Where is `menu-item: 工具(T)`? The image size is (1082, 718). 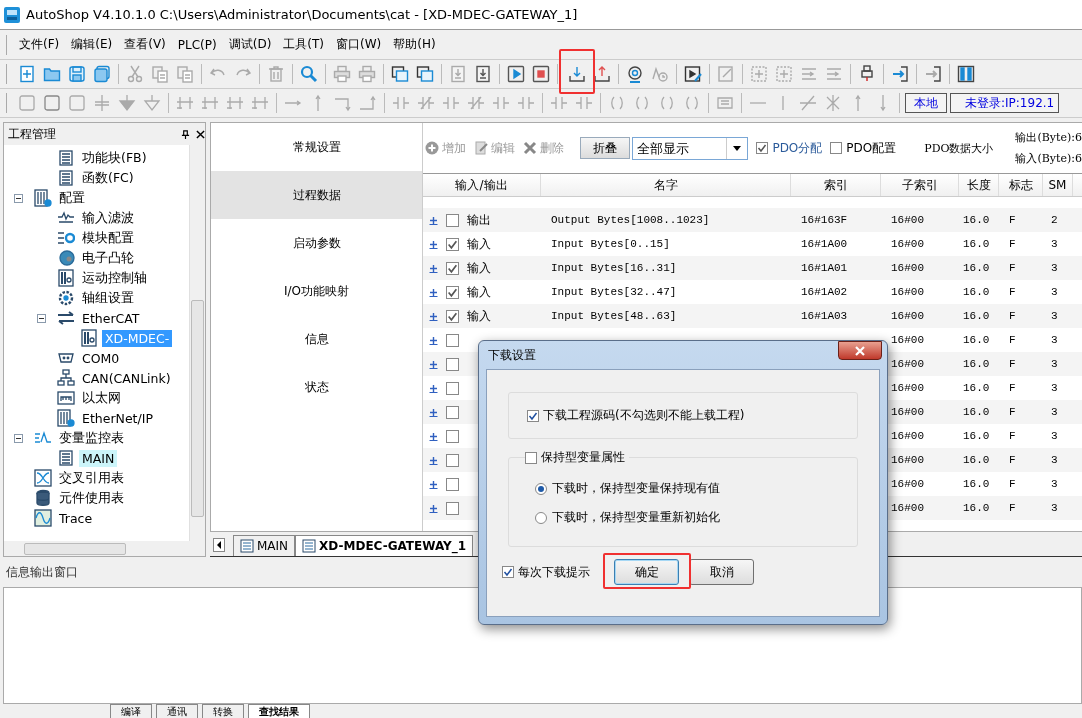
menu-item: 工具(T) is located at coordinates (303, 44).